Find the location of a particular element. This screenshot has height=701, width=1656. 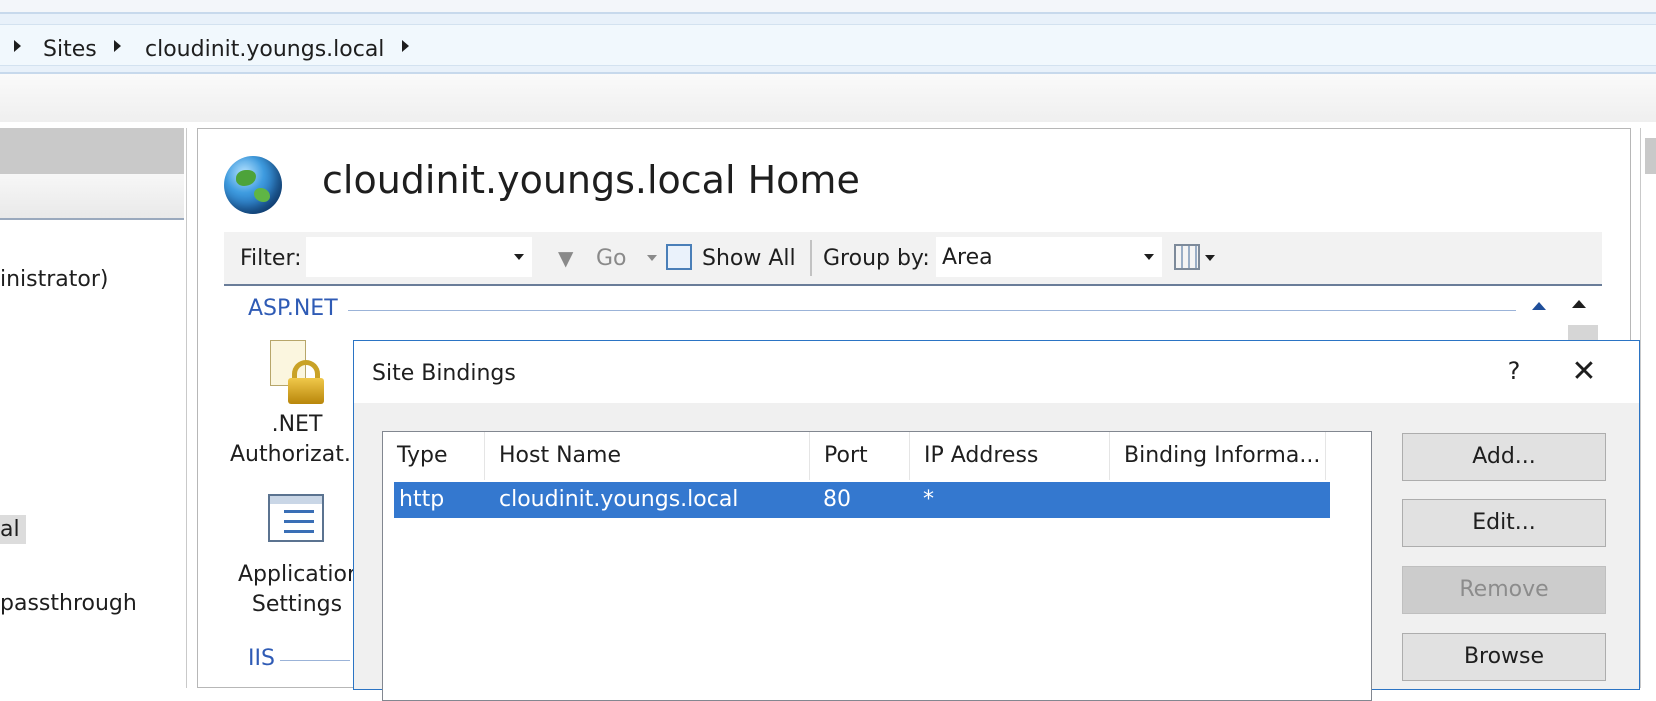

dialog-titlebar: Site Bindings ? ✕ is located at coordinates (996, 372).